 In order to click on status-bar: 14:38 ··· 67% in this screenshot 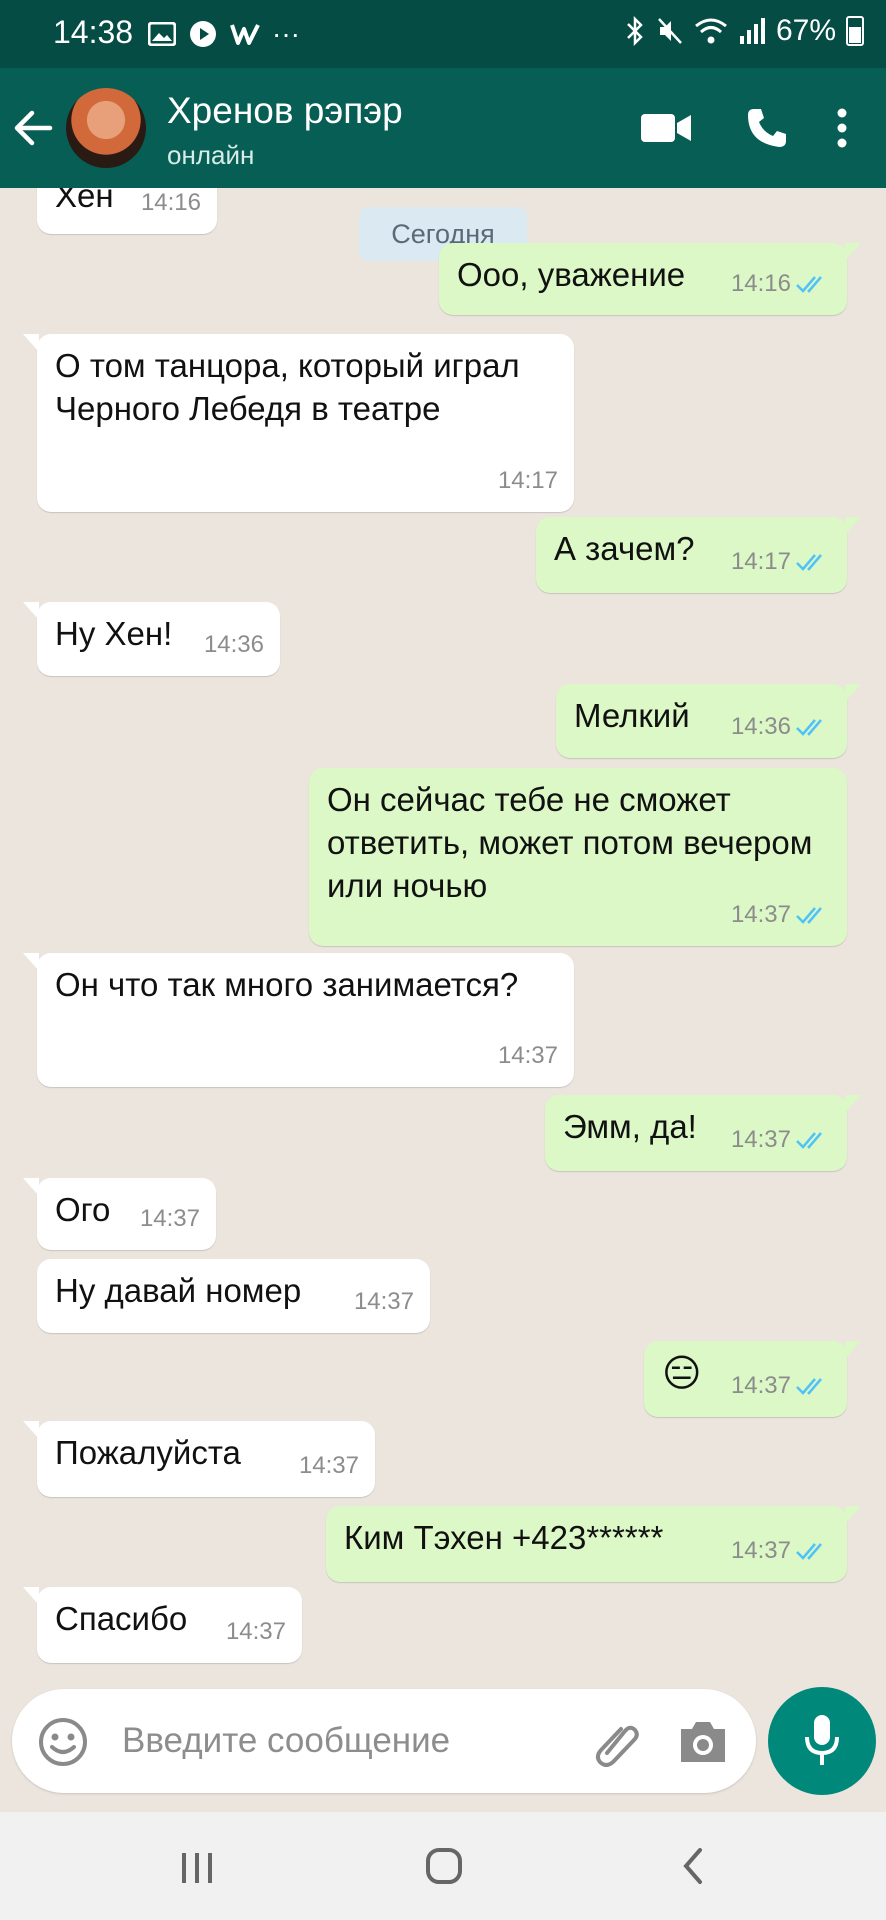, I will do `click(443, 34)`.